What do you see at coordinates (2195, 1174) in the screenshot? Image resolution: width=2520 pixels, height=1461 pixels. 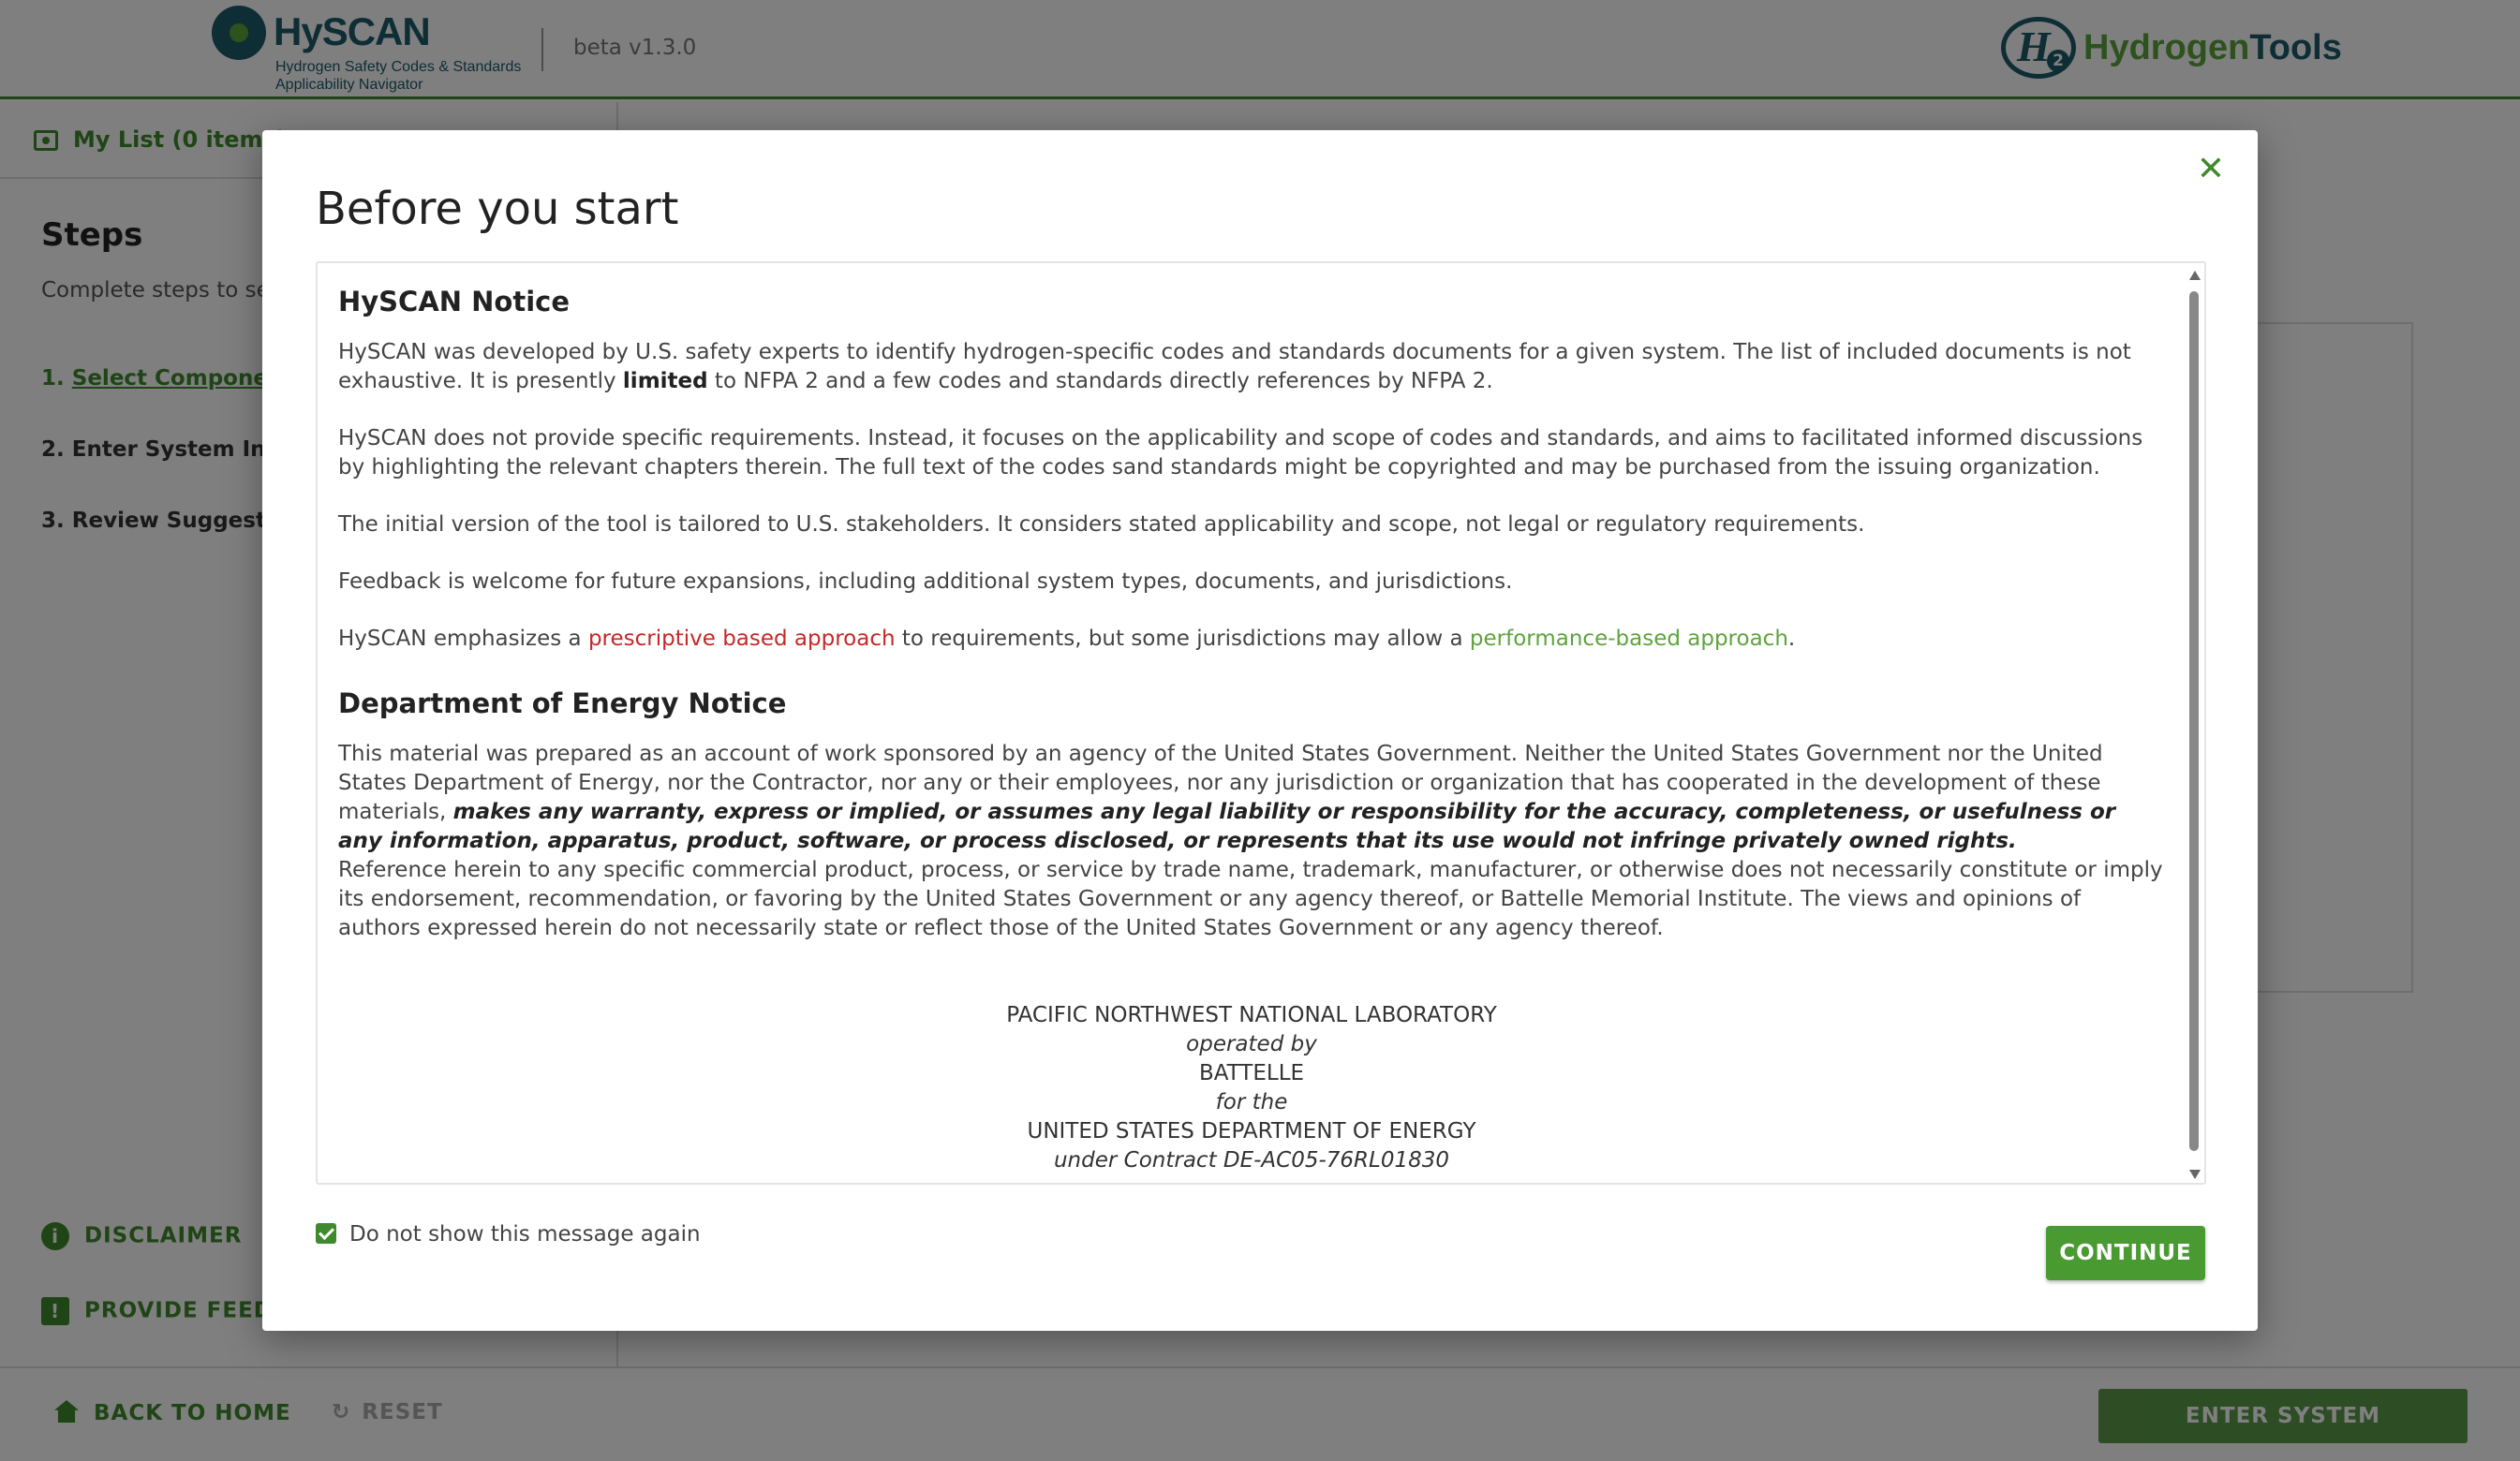 I see `scroll-down-arrow-icon` at bounding box center [2195, 1174].